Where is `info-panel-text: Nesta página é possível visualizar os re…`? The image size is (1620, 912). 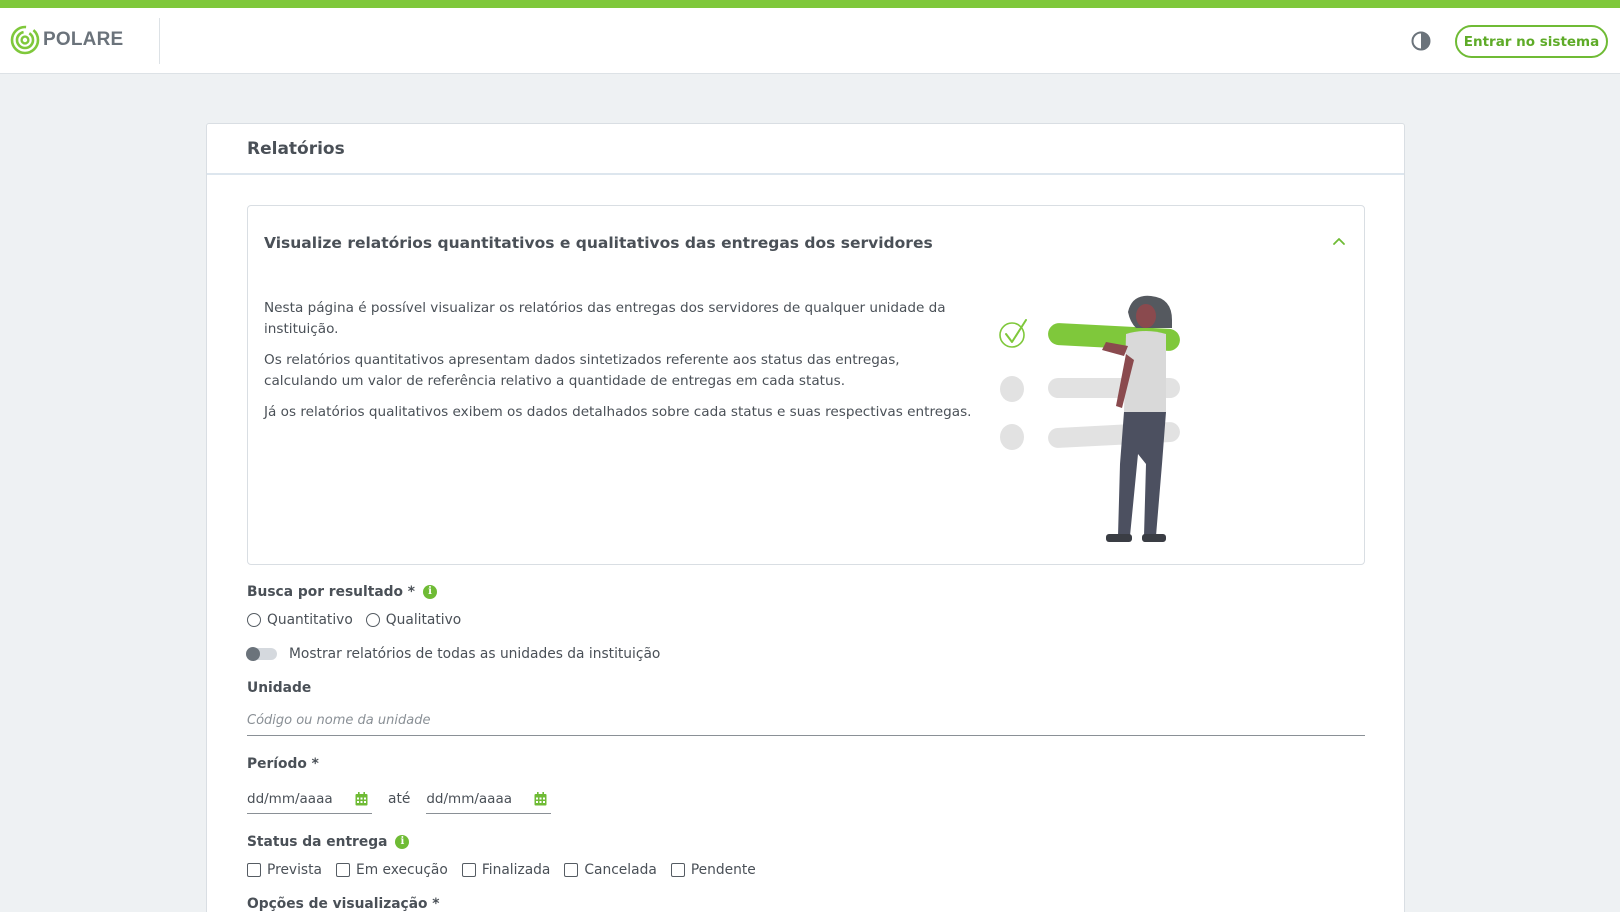
info-panel-text: Nesta página é possível visualizar os re… is located at coordinates (619, 365).